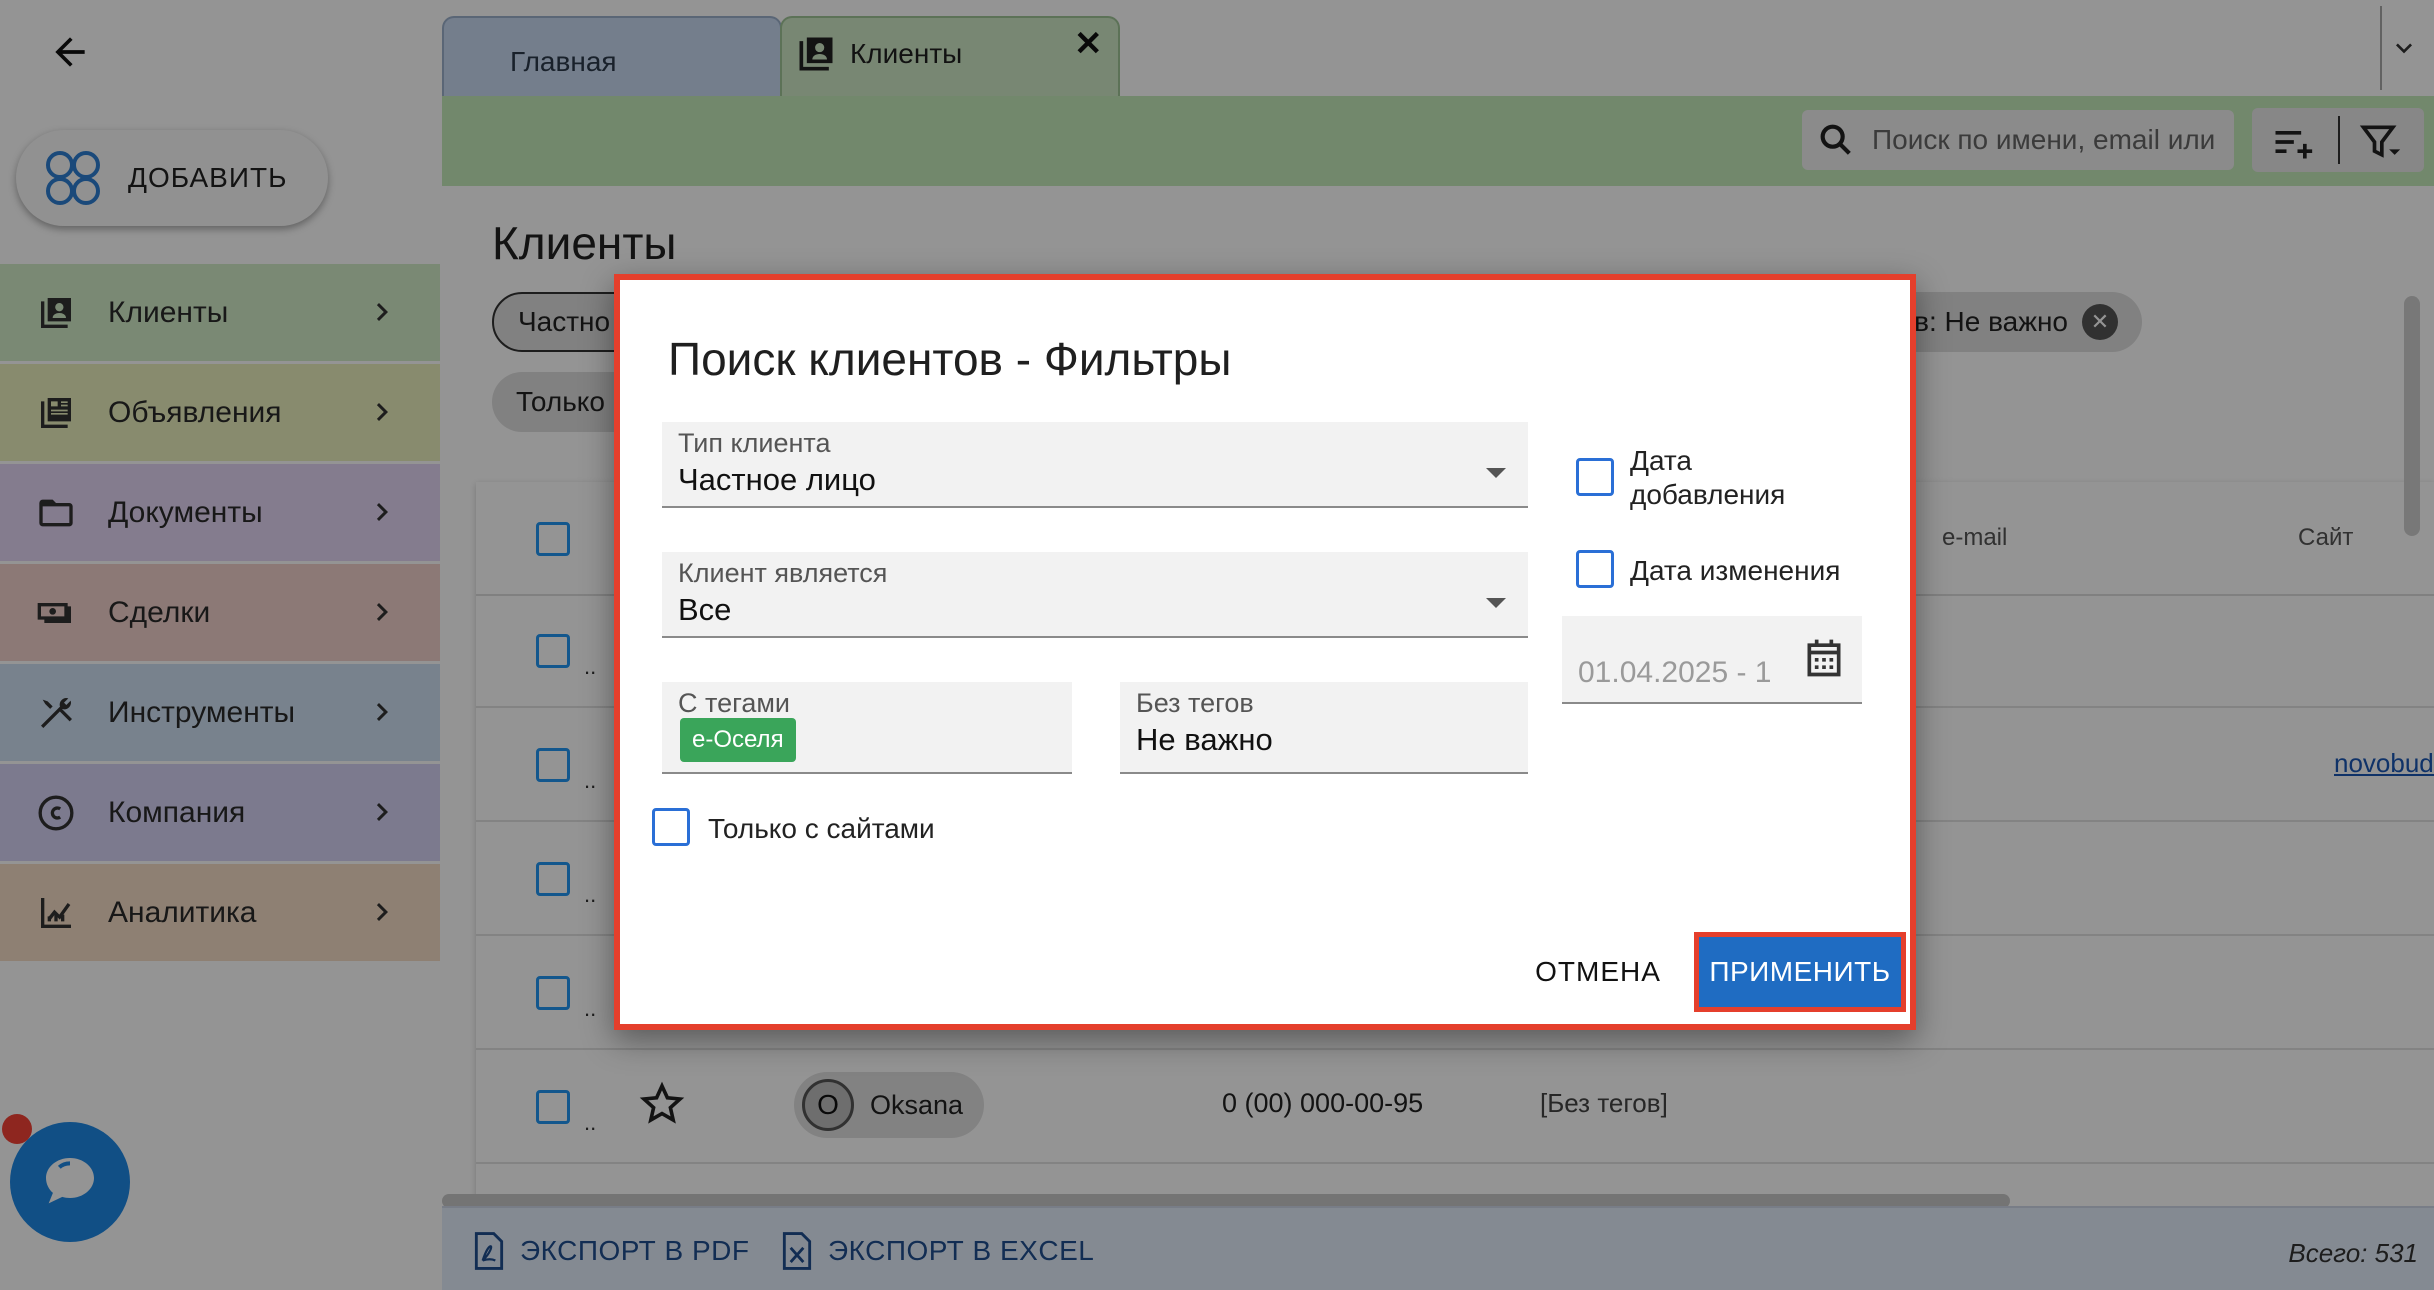 This screenshot has height=1290, width=2434. I want to click on client-type-select: Тип клиента Частное лицо, so click(1095, 465).